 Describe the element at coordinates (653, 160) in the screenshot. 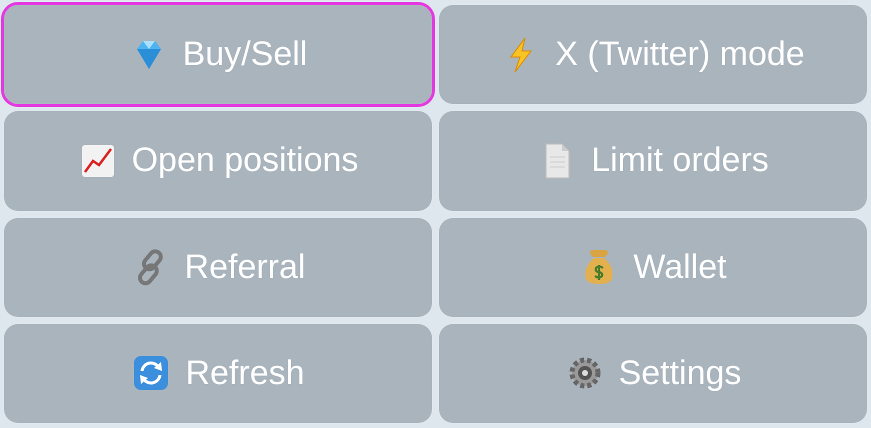

I see `keyboard-button: Limit orders` at that location.